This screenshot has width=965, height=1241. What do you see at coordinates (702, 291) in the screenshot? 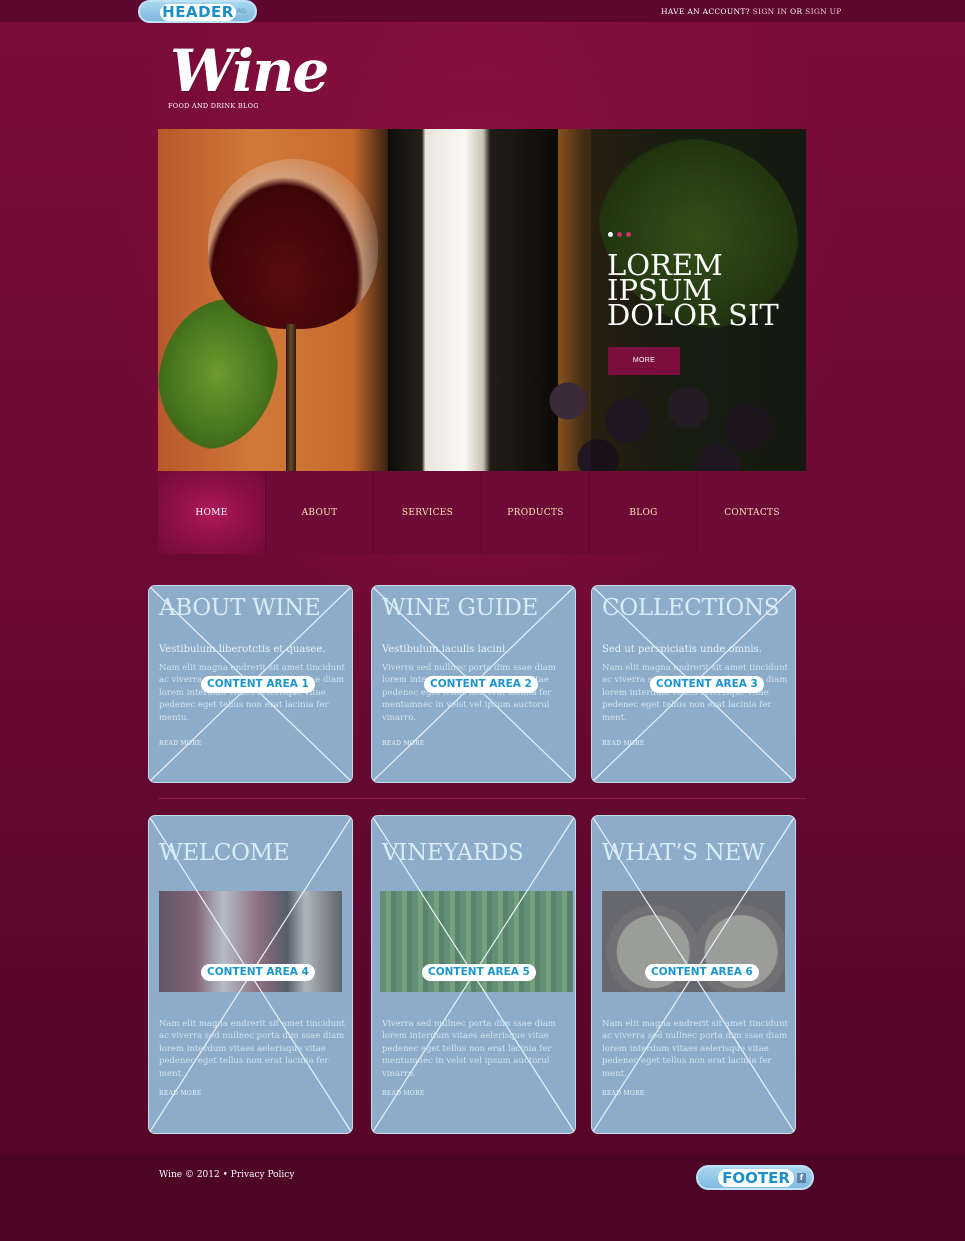
I see `slide-title: LOREM IPSUM DOLOR SIT` at bounding box center [702, 291].